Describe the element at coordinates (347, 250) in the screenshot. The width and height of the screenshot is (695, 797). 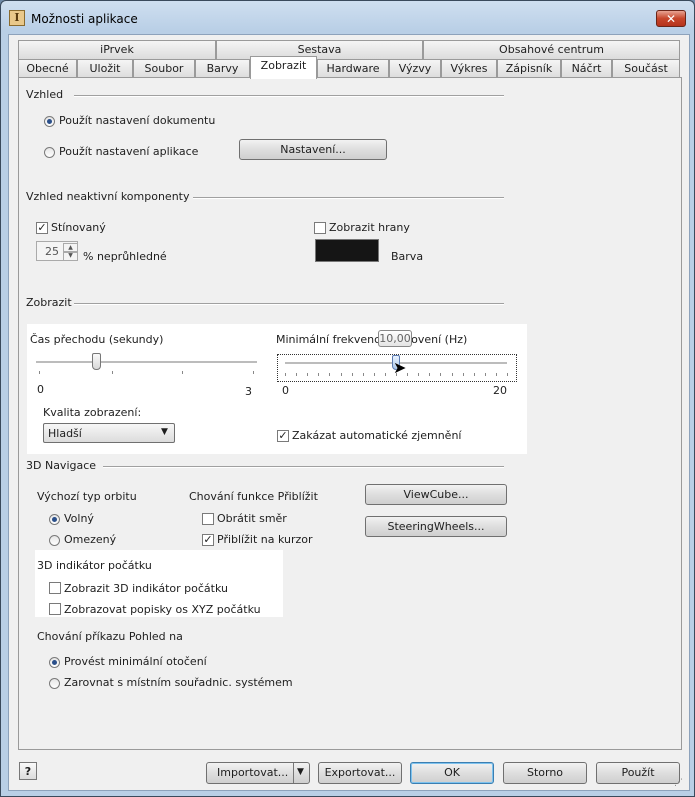
I see `color-swatch-button` at that location.